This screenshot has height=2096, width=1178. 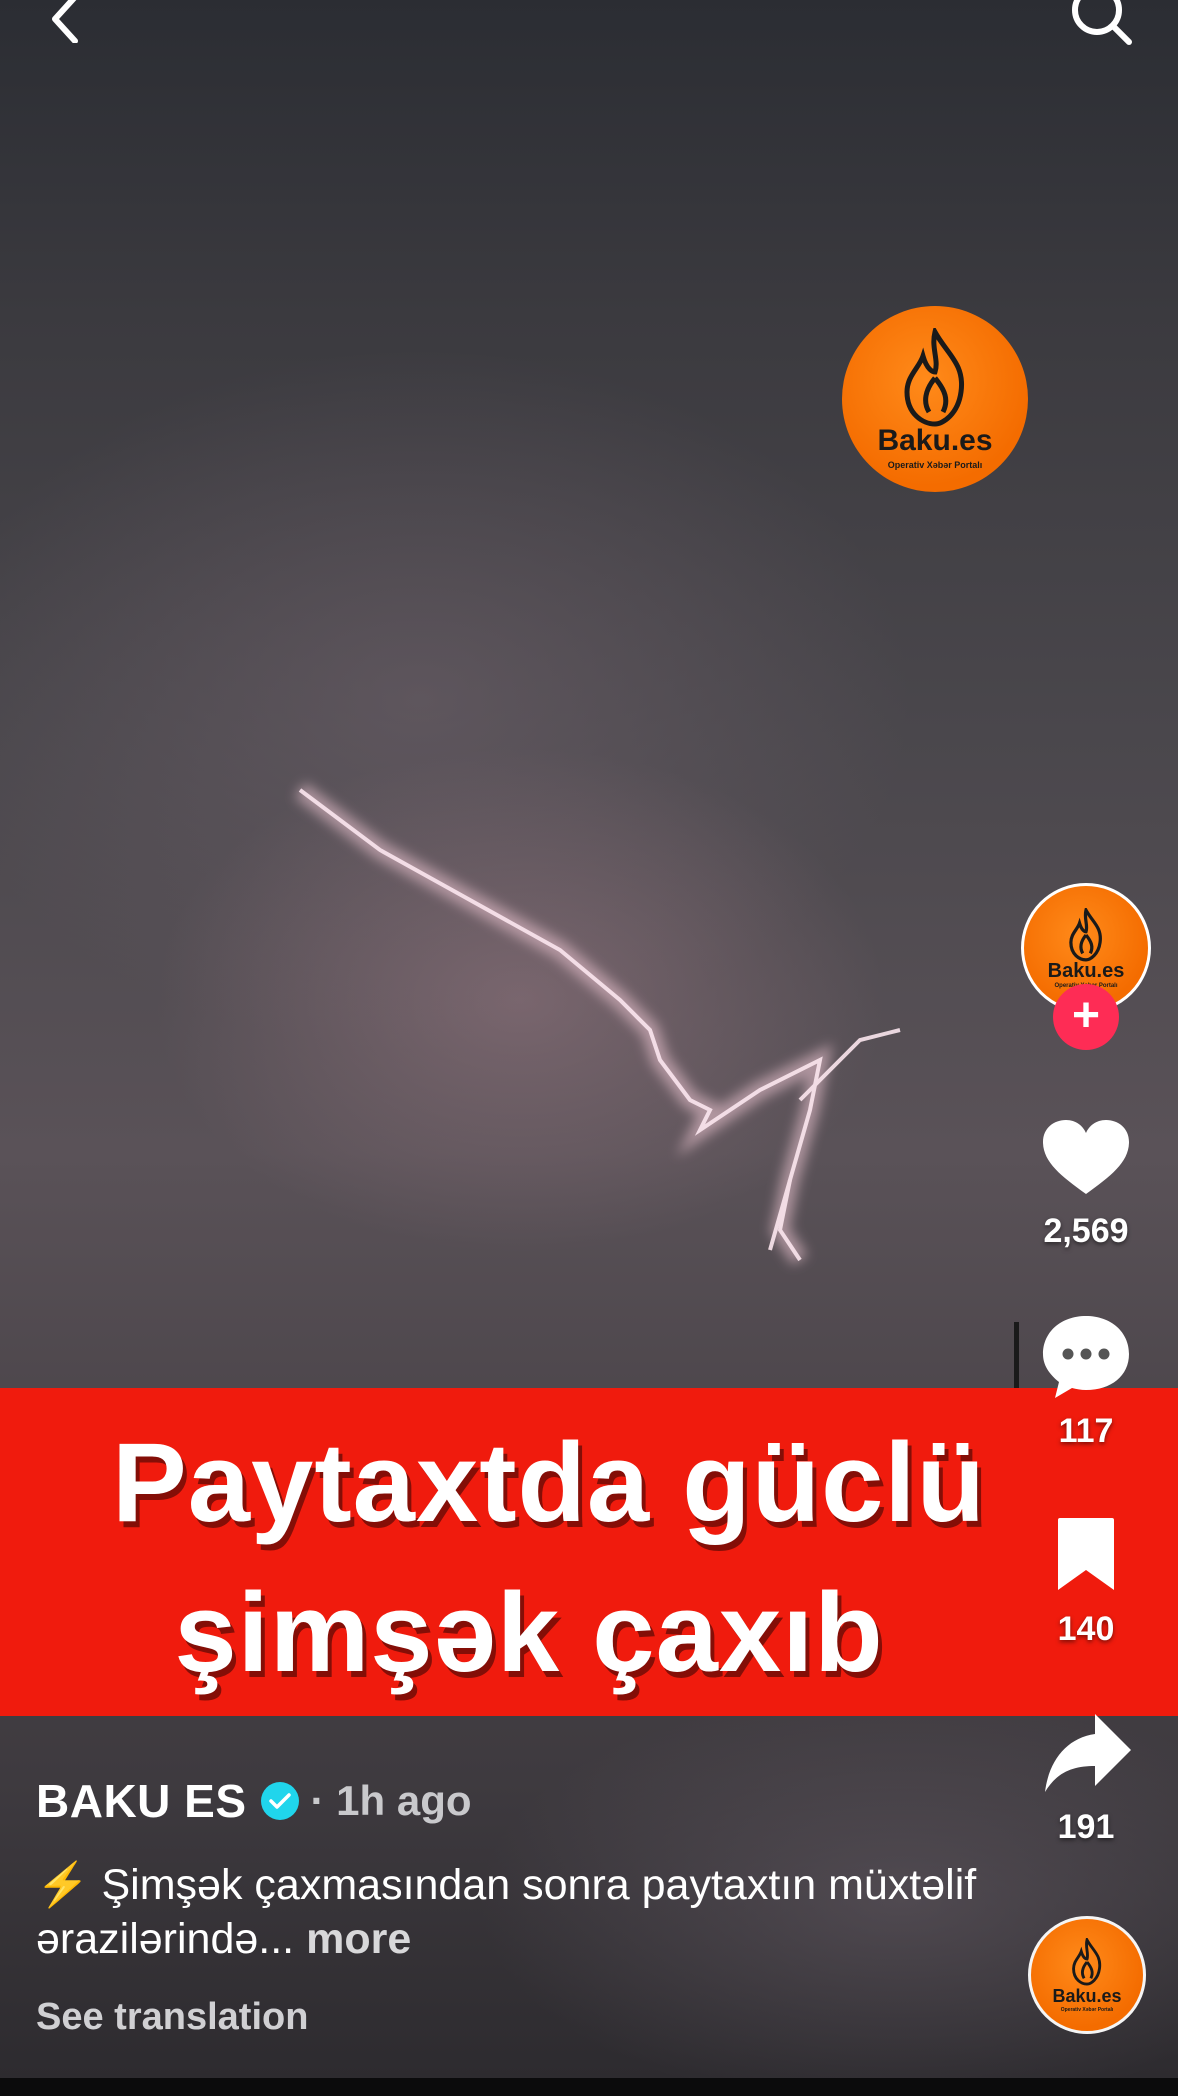 I want to click on sound-disc: Baku.es Operativ Xəbər Portalı, so click(x=1087, y=1975).